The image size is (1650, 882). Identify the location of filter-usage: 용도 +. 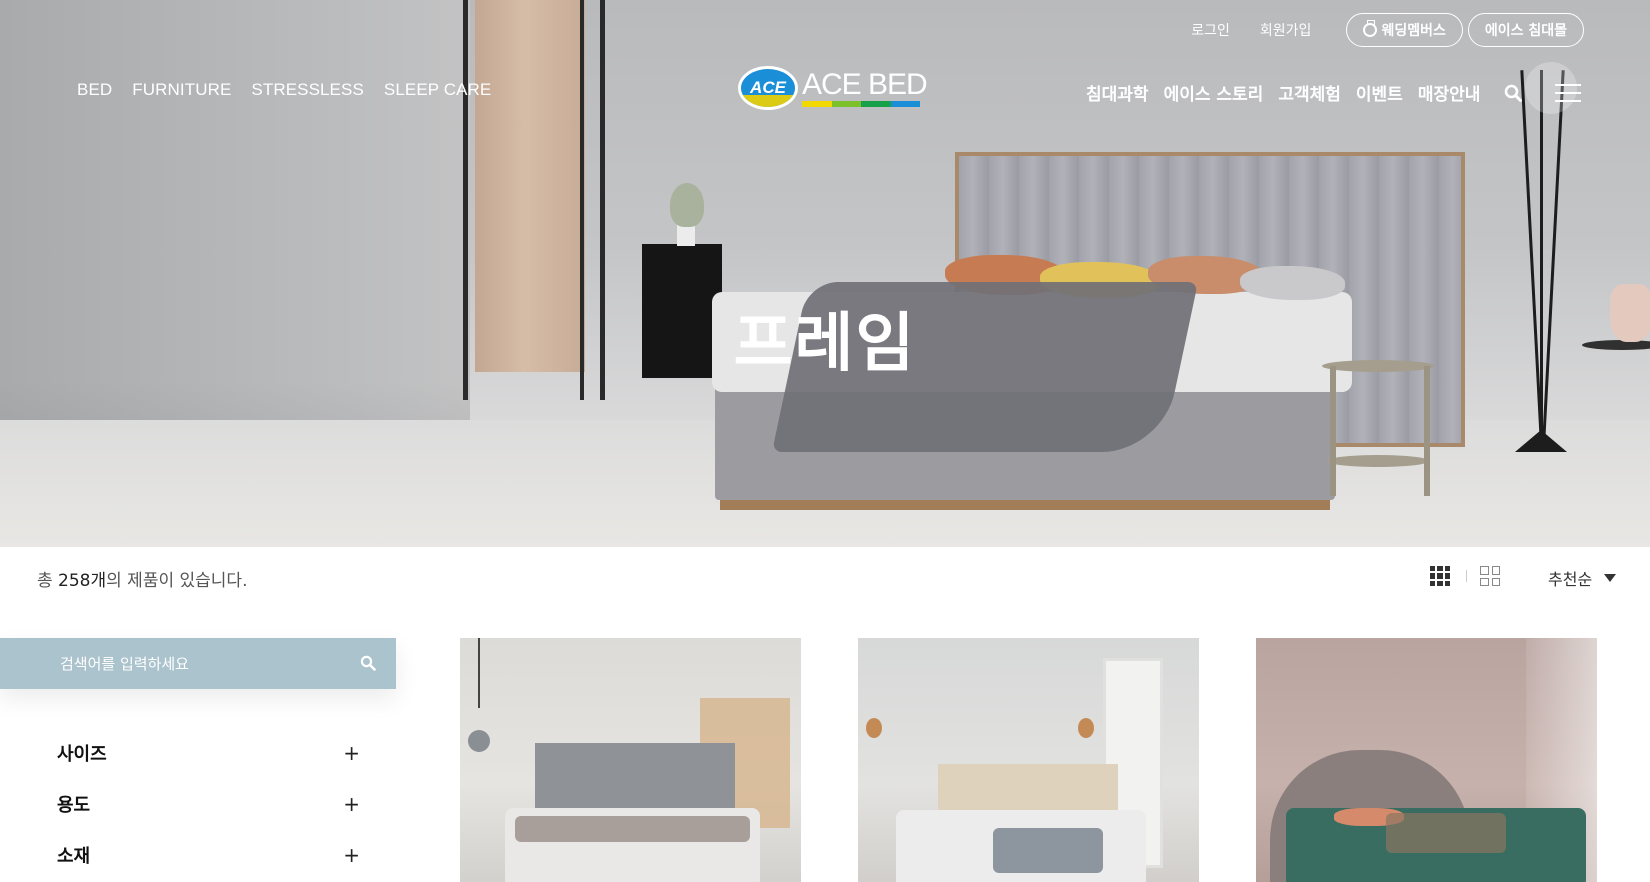
(208, 804).